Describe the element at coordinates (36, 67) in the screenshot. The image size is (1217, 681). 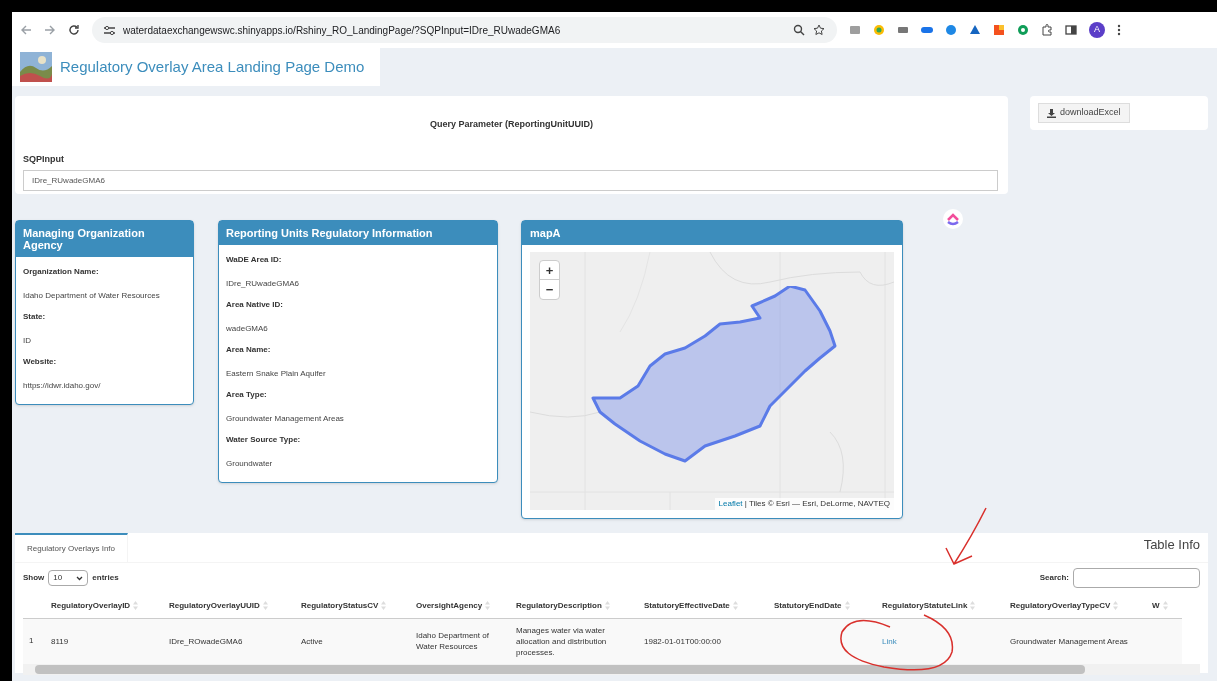
I see `logo-icon` at that location.